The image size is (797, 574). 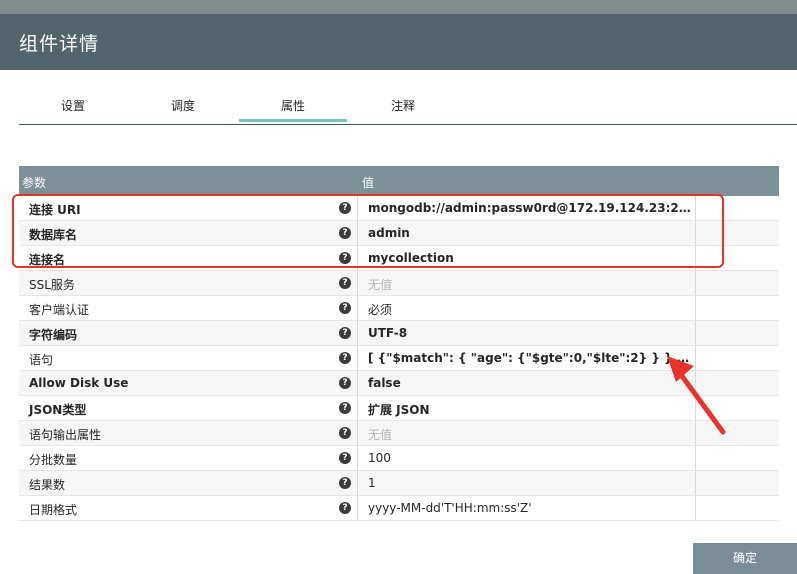 I want to click on tab-scheduling: 调度, so click(x=183, y=108).